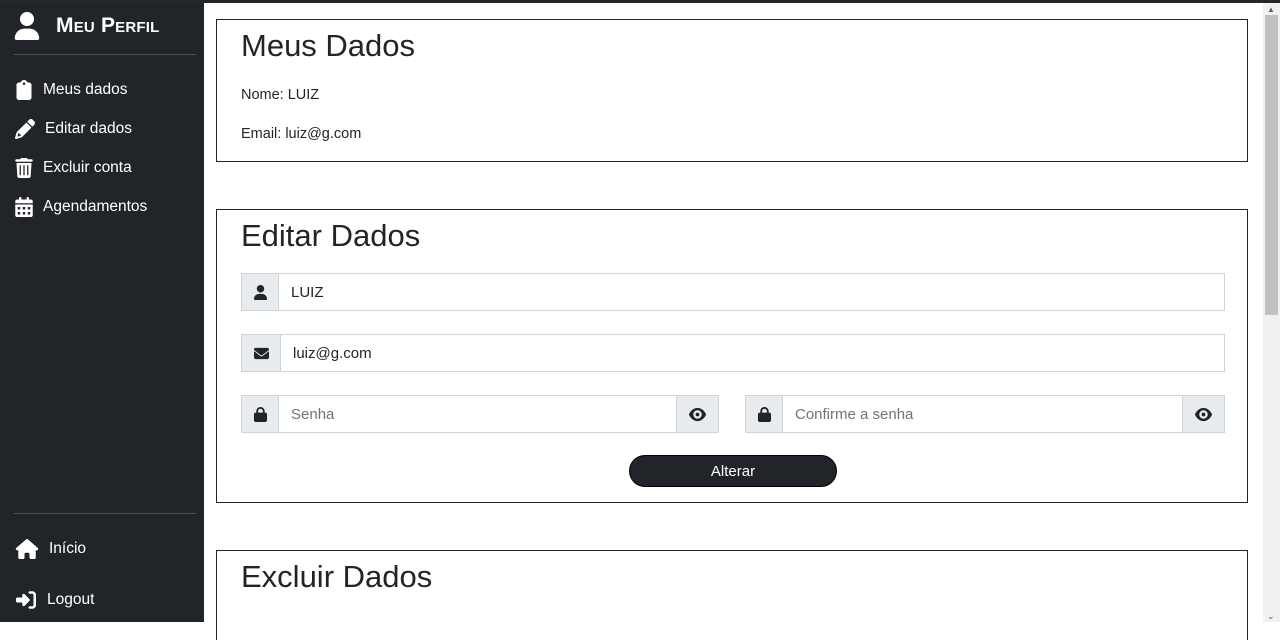 The width and height of the screenshot is (1280, 640). I want to click on sidebar-item-inicio: Início, so click(50, 549).